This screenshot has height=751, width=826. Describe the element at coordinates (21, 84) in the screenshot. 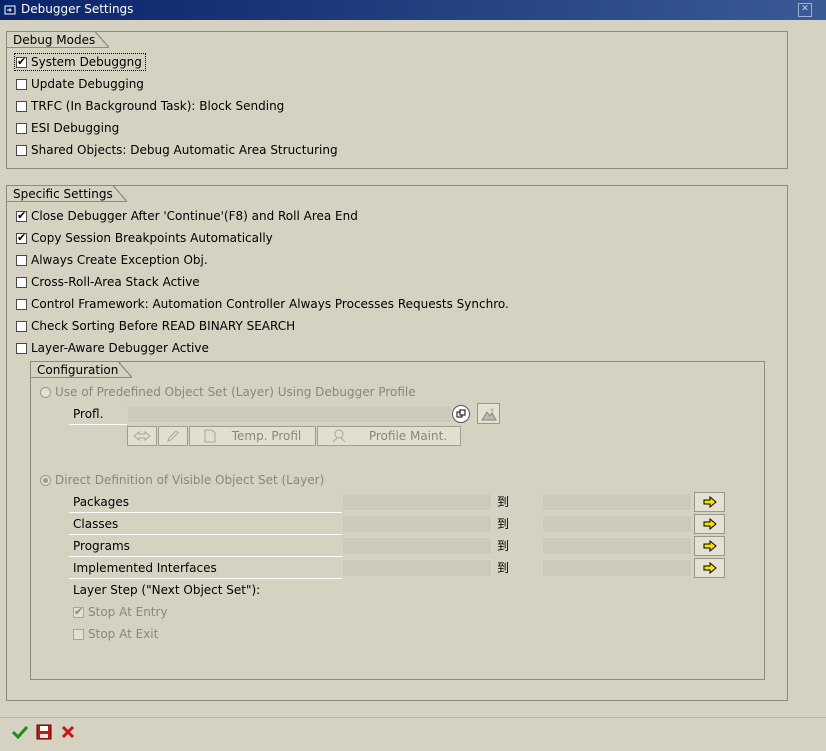

I see `update-debugging-checkbox` at that location.